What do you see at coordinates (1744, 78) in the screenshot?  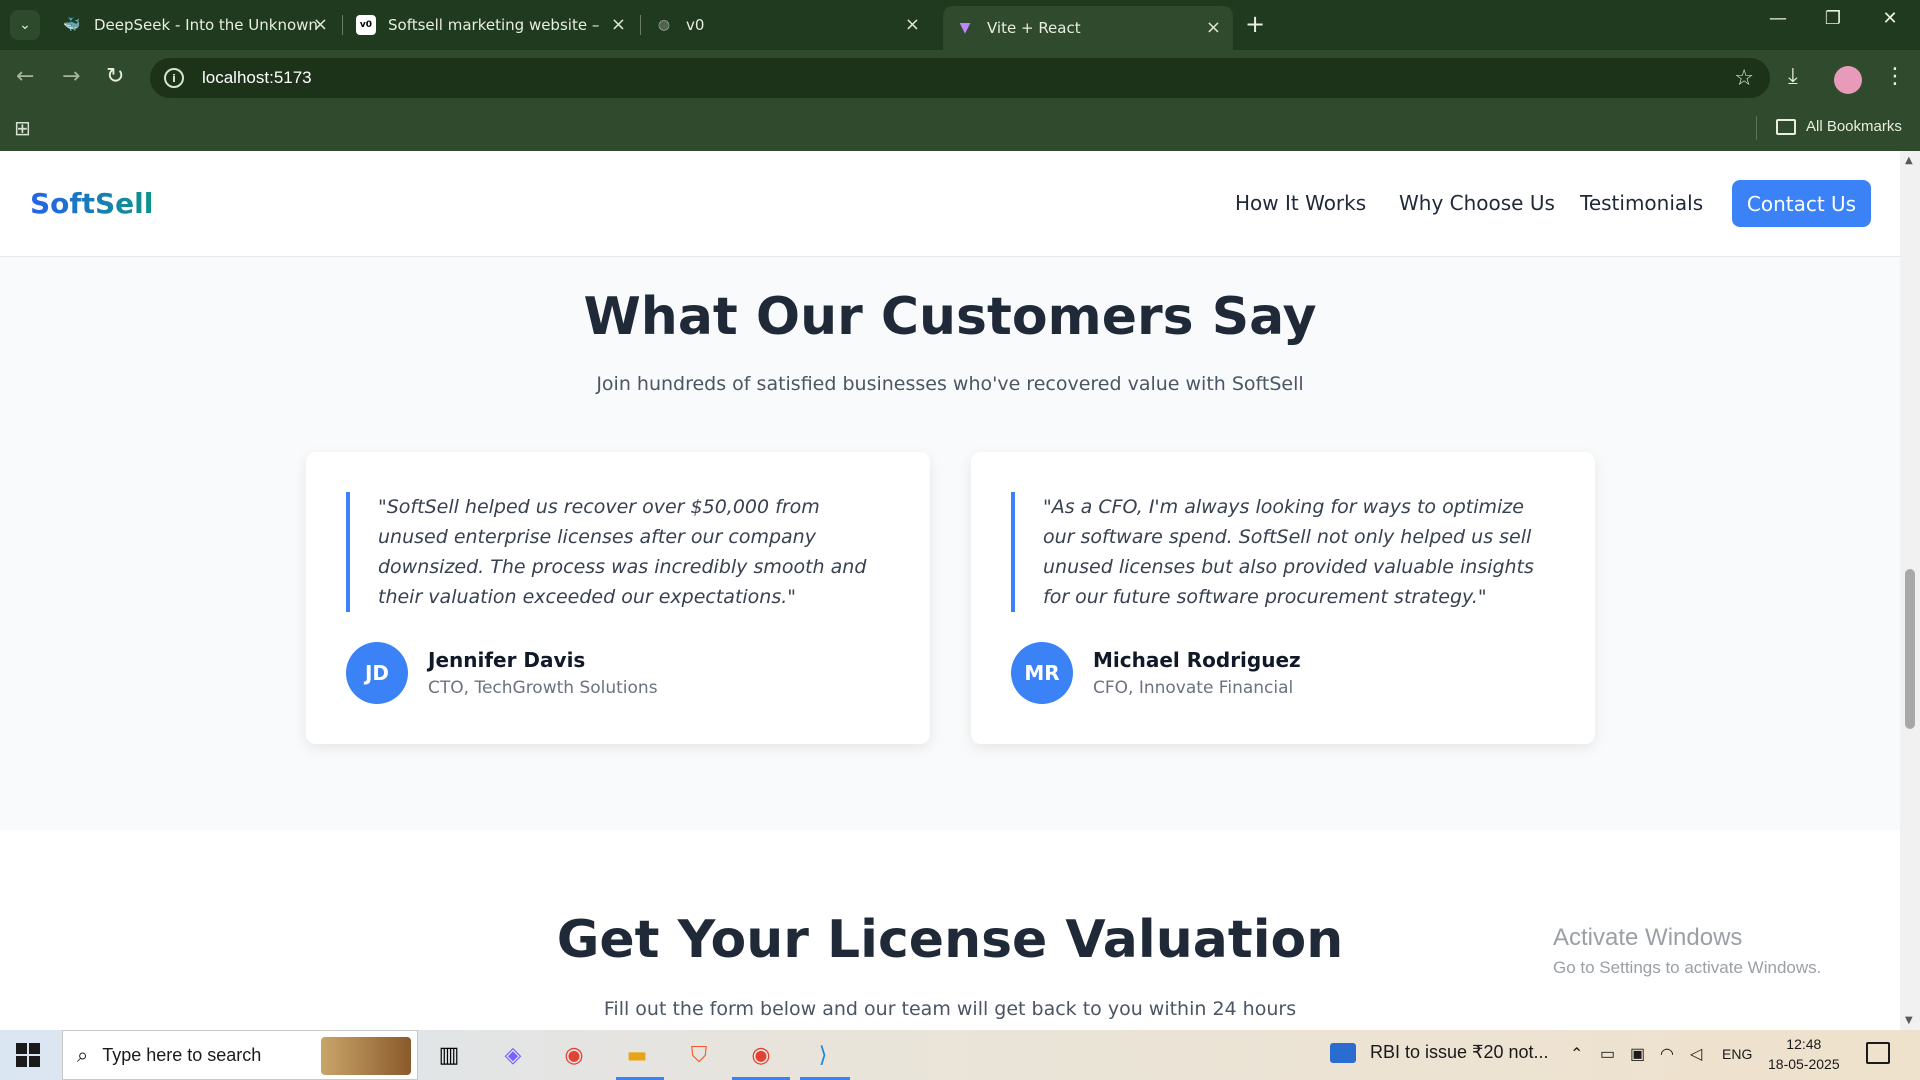 I see `bookmark-star-icon: ☆` at bounding box center [1744, 78].